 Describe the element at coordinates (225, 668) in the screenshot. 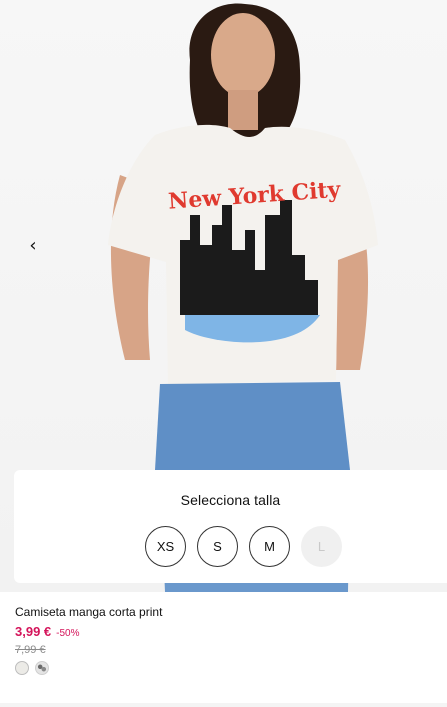

I see `color-swatches` at that location.